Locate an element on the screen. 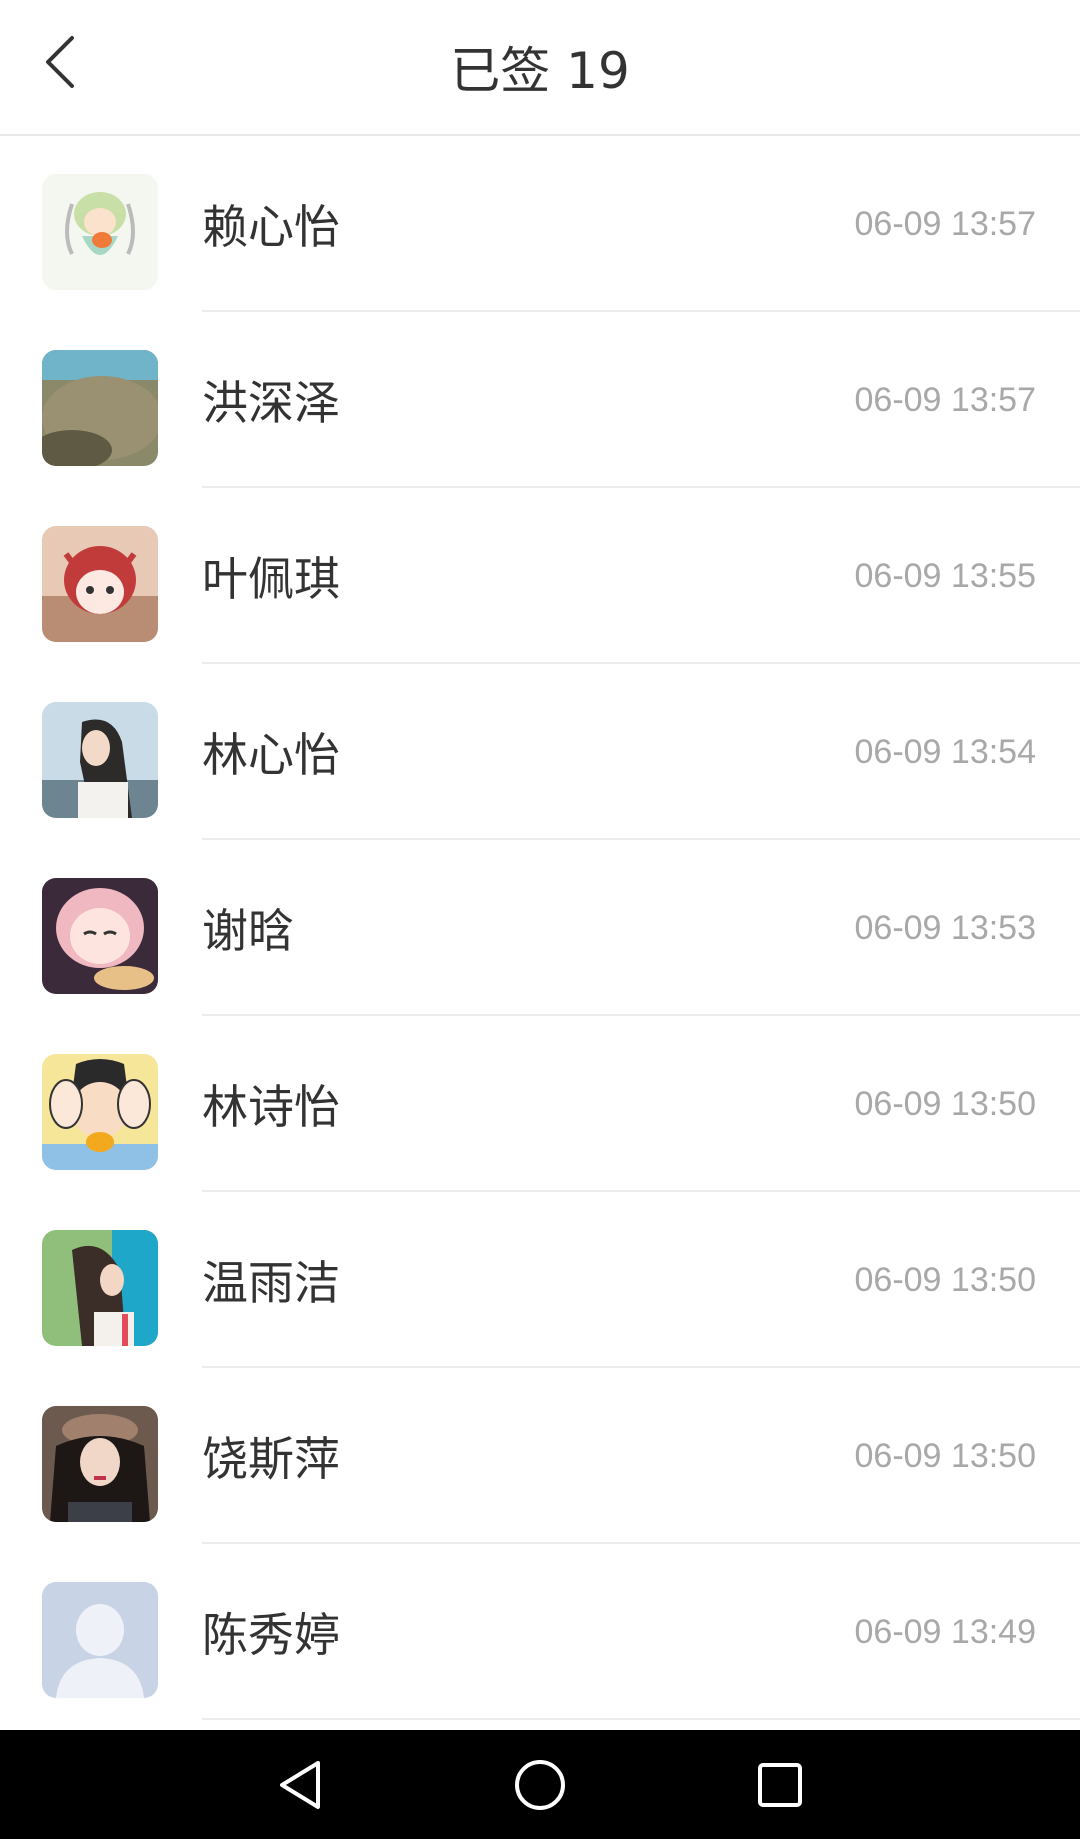 Image resolution: width=1080 pixels, height=1839 pixels. contact-name: 林心怡 is located at coordinates (271, 755).